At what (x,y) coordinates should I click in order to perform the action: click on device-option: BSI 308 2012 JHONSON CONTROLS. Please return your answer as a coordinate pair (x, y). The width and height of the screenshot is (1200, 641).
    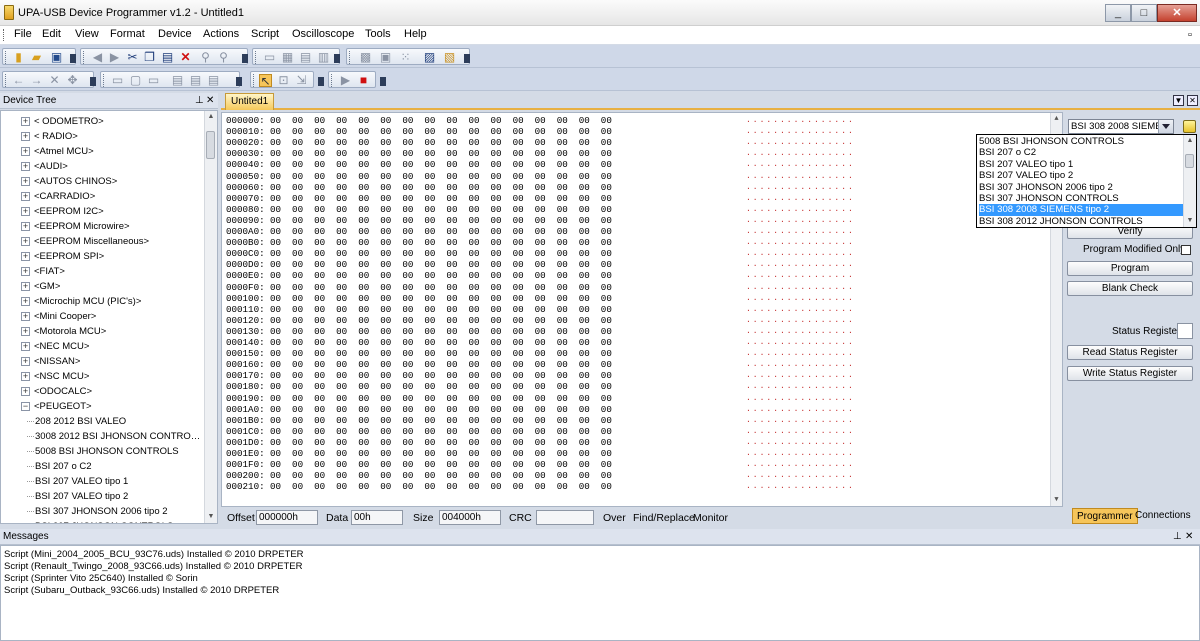
    Looking at the image, I should click on (1081, 221).